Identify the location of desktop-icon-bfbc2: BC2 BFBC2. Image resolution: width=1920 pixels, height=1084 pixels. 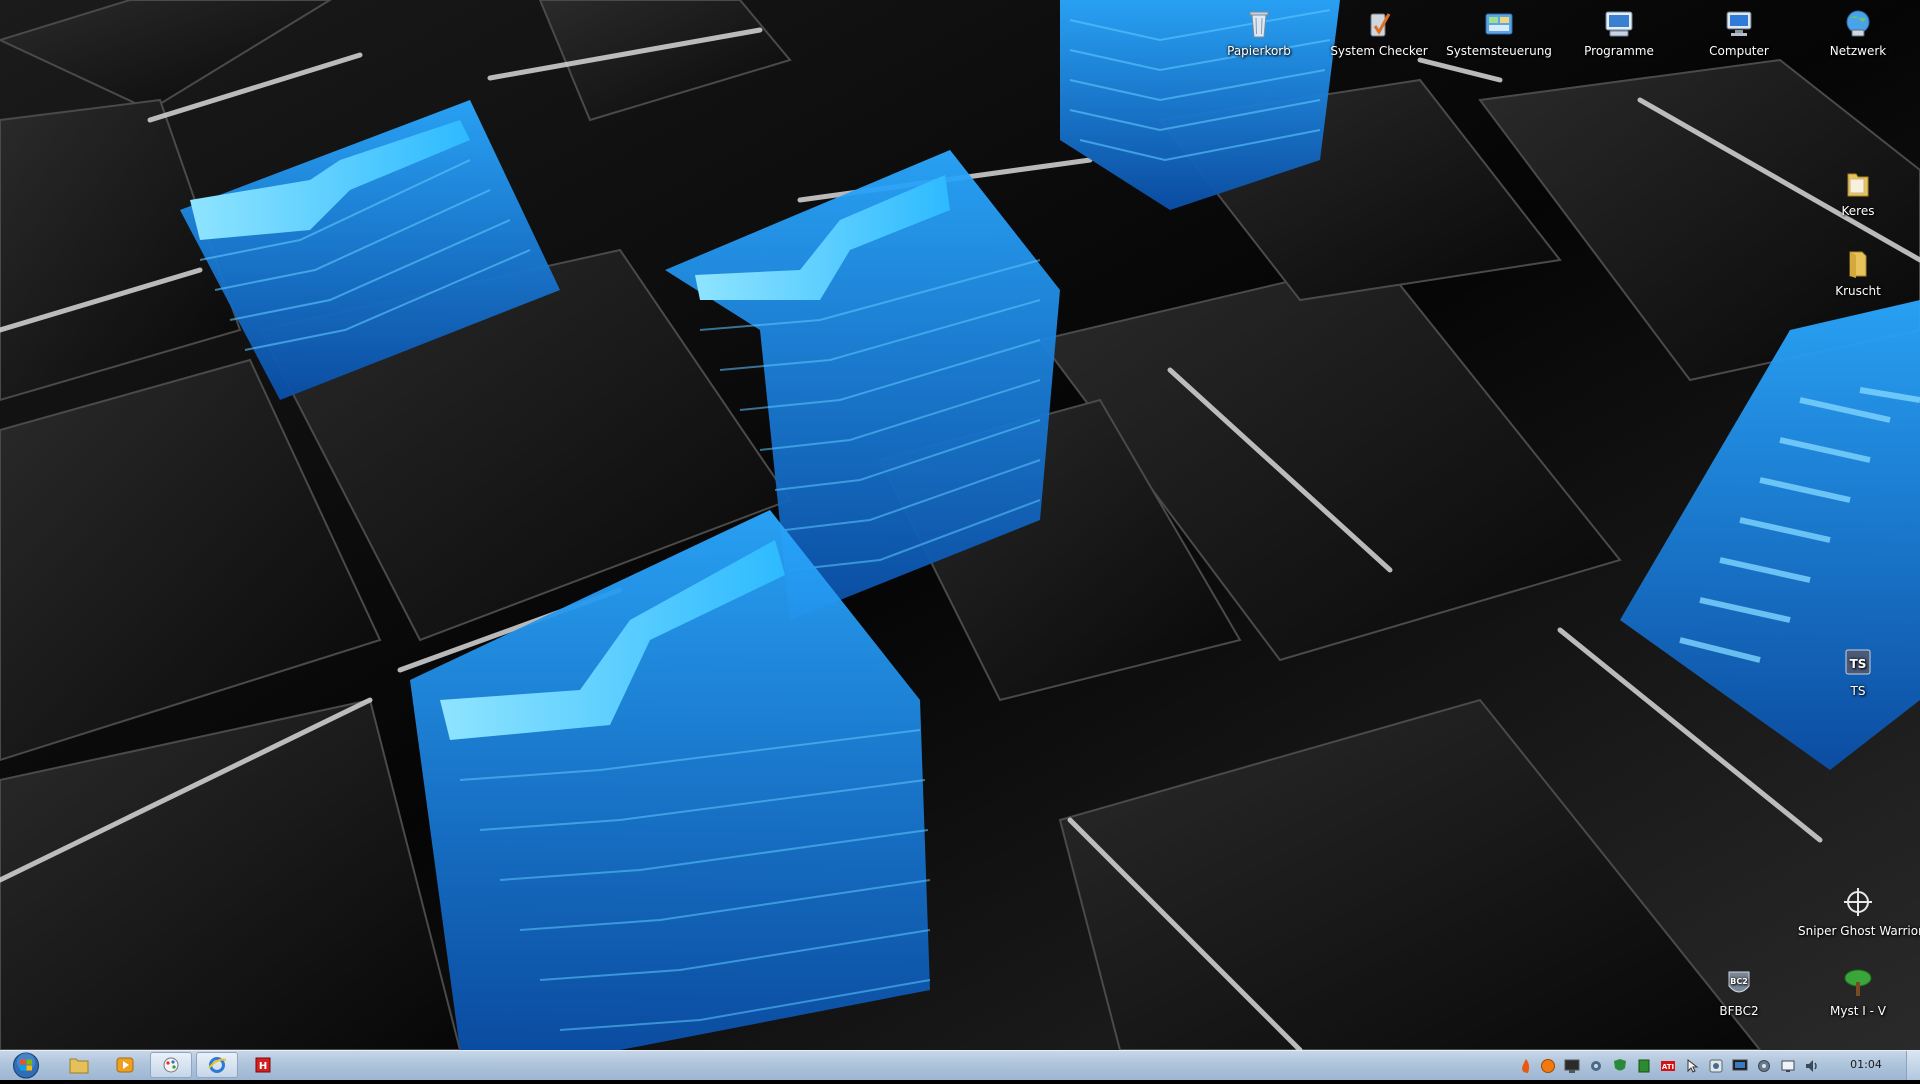
(1739, 992).